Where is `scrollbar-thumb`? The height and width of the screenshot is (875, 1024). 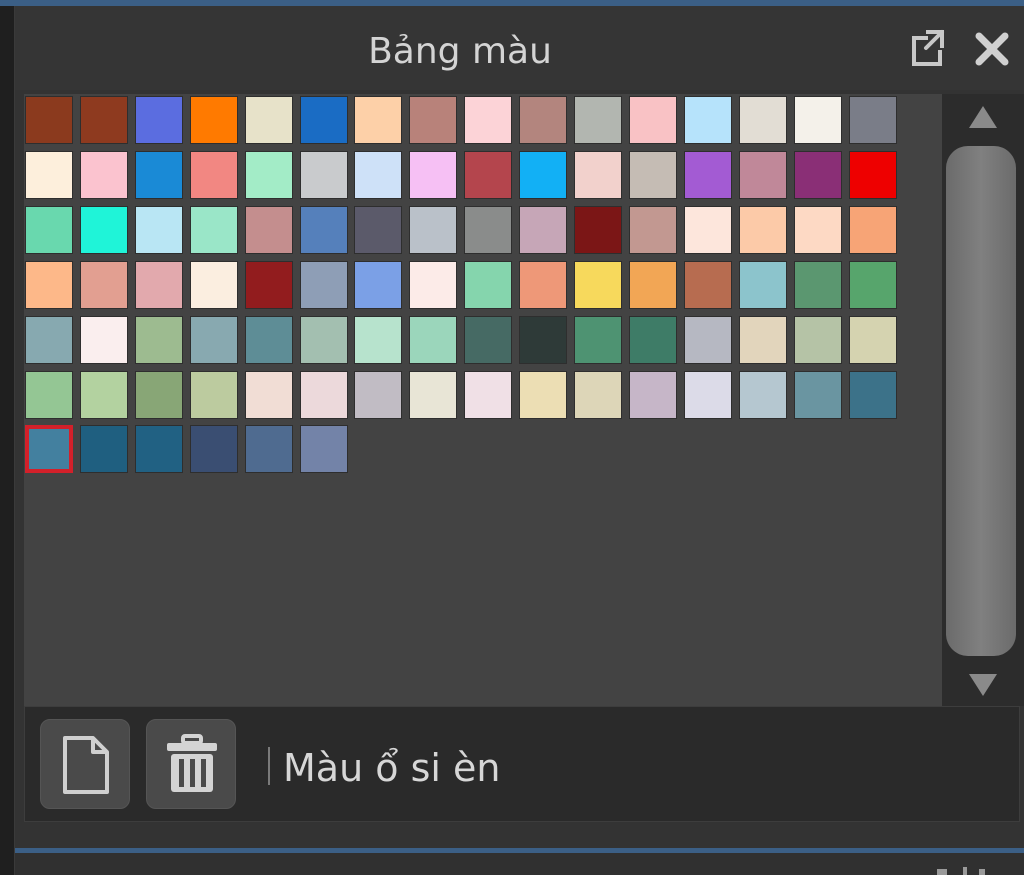 scrollbar-thumb is located at coordinates (981, 401).